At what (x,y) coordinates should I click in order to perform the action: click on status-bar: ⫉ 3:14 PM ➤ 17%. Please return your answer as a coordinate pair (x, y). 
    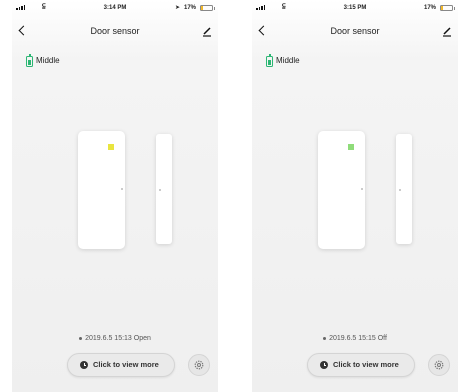
    Looking at the image, I should click on (115, 10).